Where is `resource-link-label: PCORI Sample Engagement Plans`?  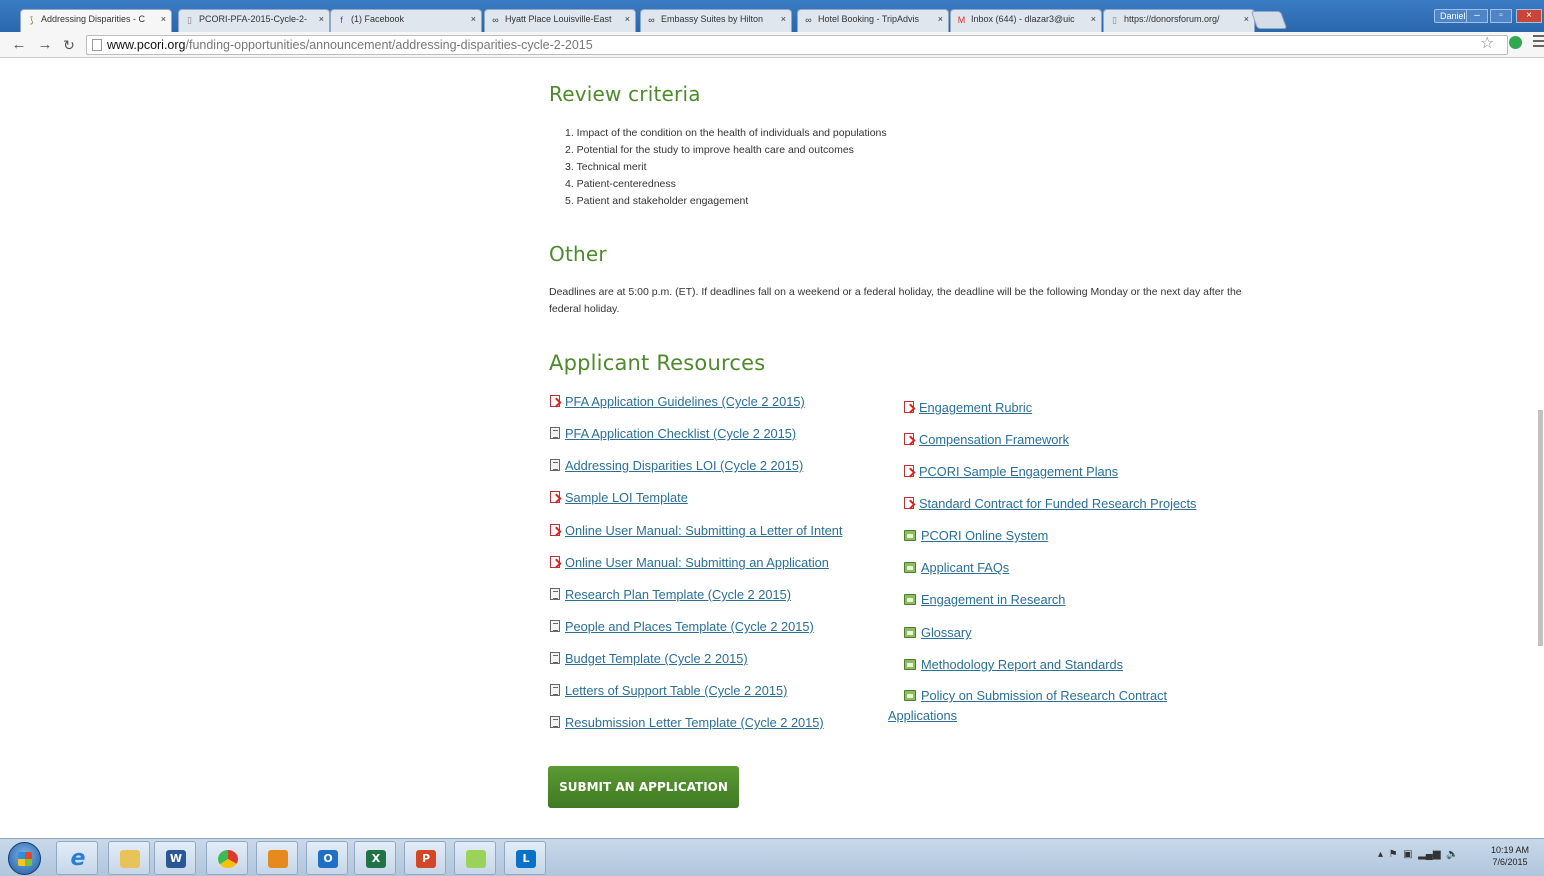
resource-link-label: PCORI Sample Engagement Plans is located at coordinates (1019, 471).